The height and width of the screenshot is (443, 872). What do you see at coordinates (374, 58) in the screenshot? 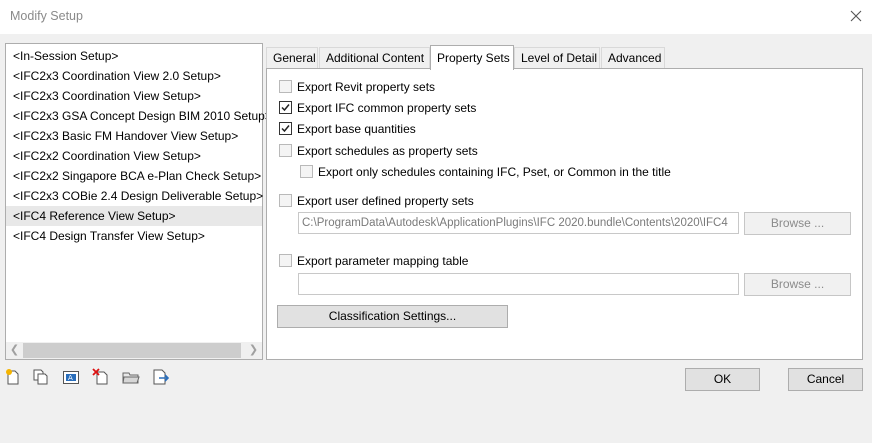
I see `tab-additional-content: Additional Content` at bounding box center [374, 58].